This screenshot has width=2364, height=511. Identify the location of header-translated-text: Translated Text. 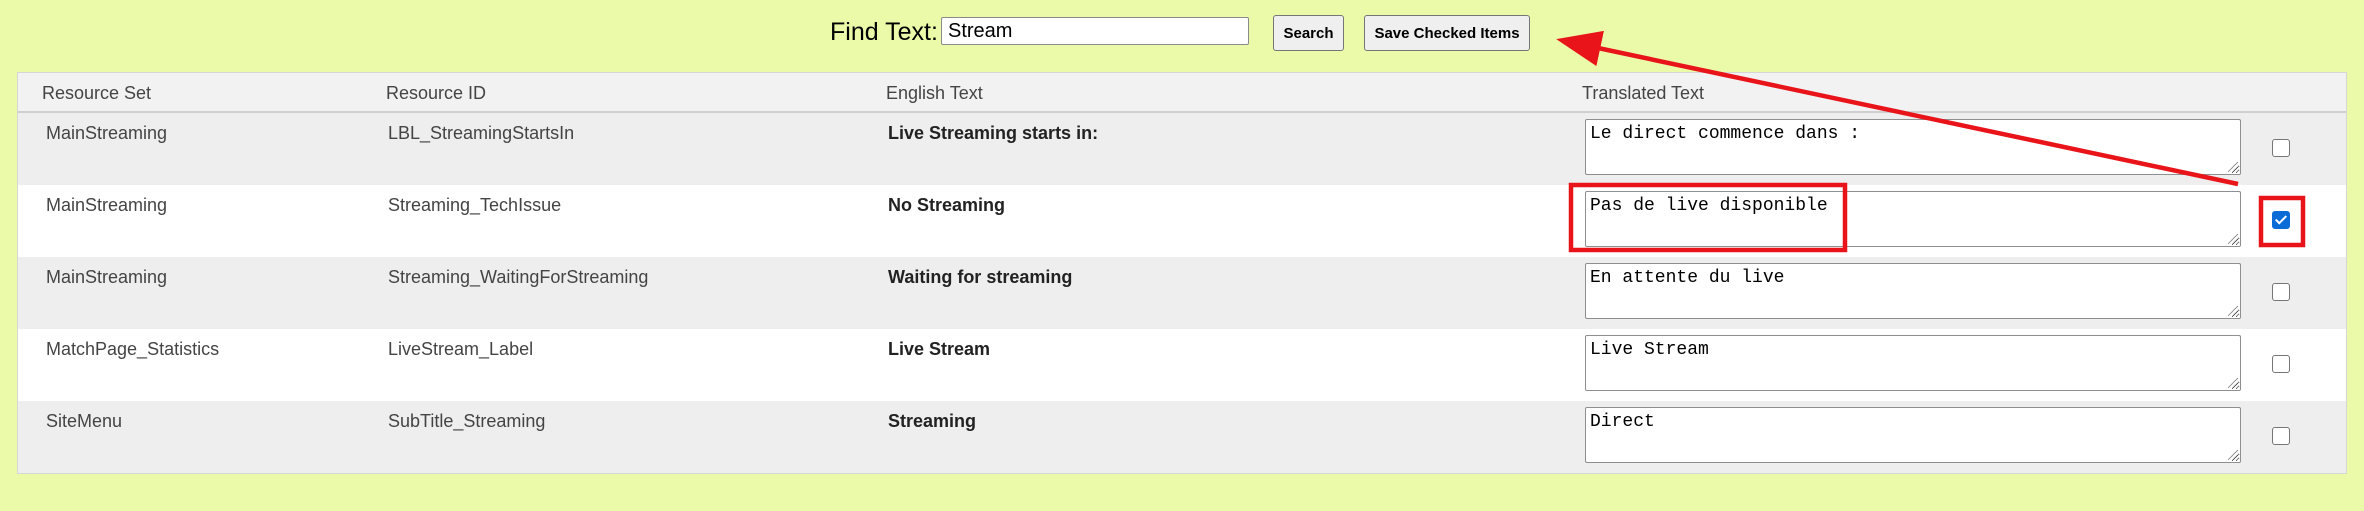
(1643, 93).